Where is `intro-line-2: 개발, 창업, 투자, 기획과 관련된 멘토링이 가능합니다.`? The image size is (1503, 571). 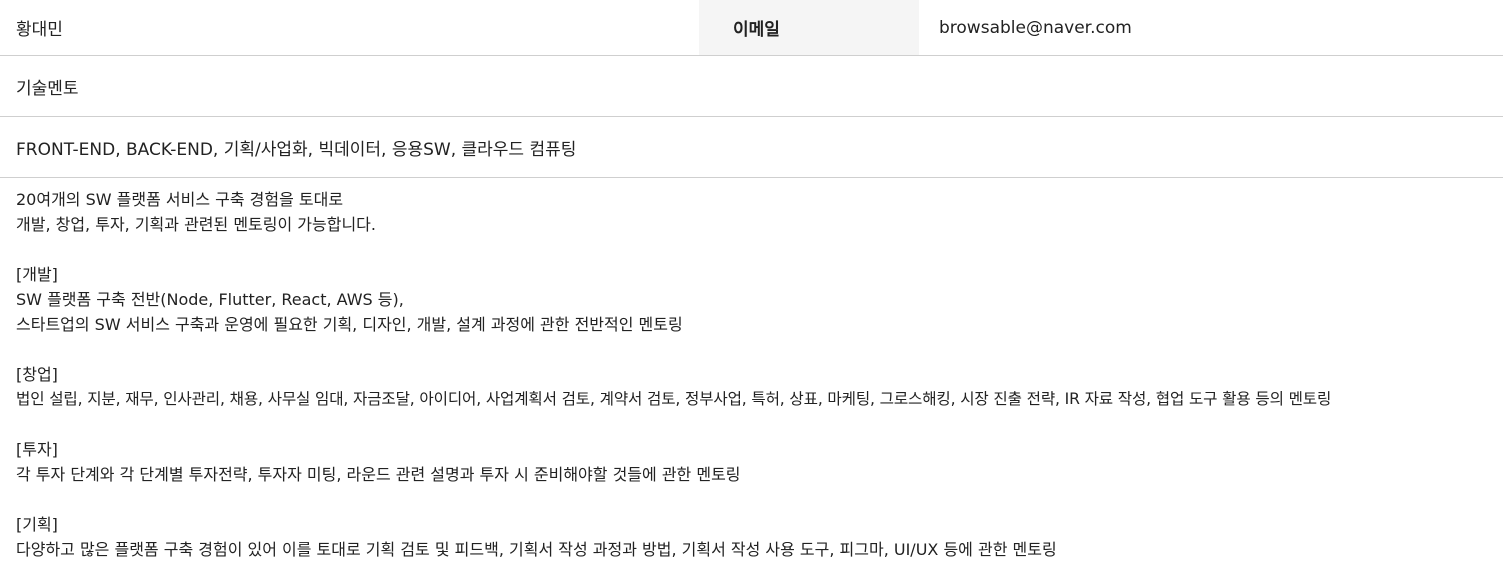
intro-line-2: 개발, 창업, 투자, 기획과 관련된 멘토링이 가능합니다. is located at coordinates (196, 224).